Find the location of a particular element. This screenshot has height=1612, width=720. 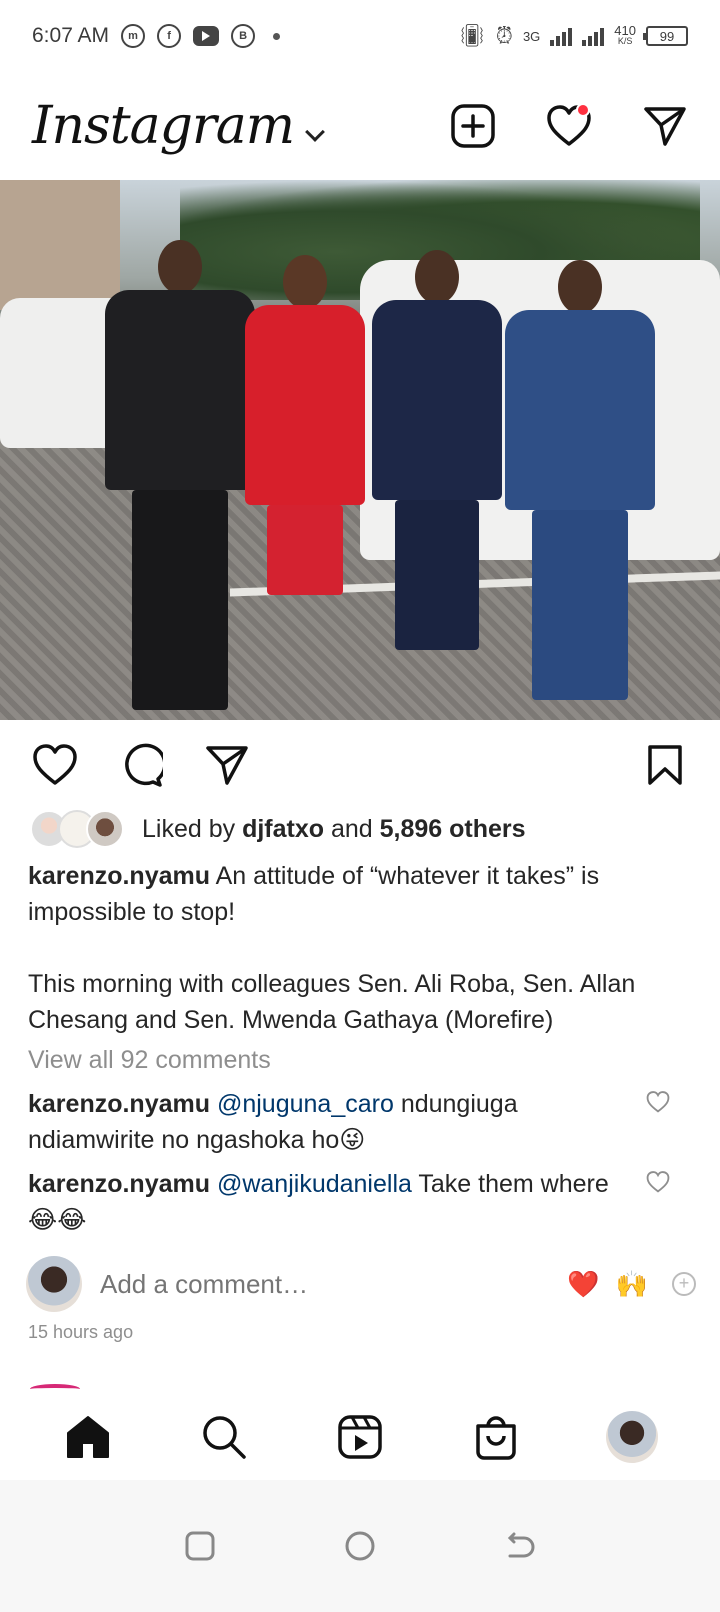

comment-button is located at coordinates (141, 765).